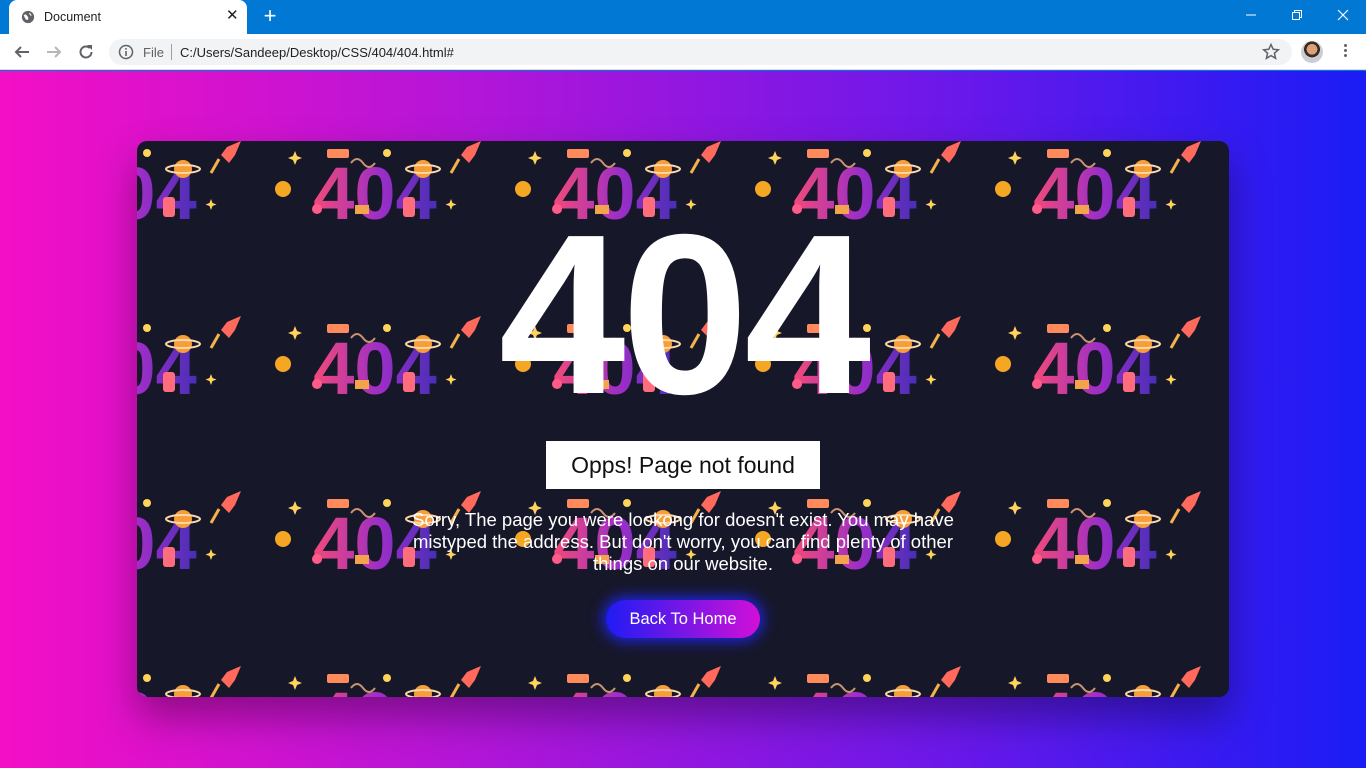 Image resolution: width=1366 pixels, height=768 pixels. I want to click on back-arrow-icon, so click(22, 52).